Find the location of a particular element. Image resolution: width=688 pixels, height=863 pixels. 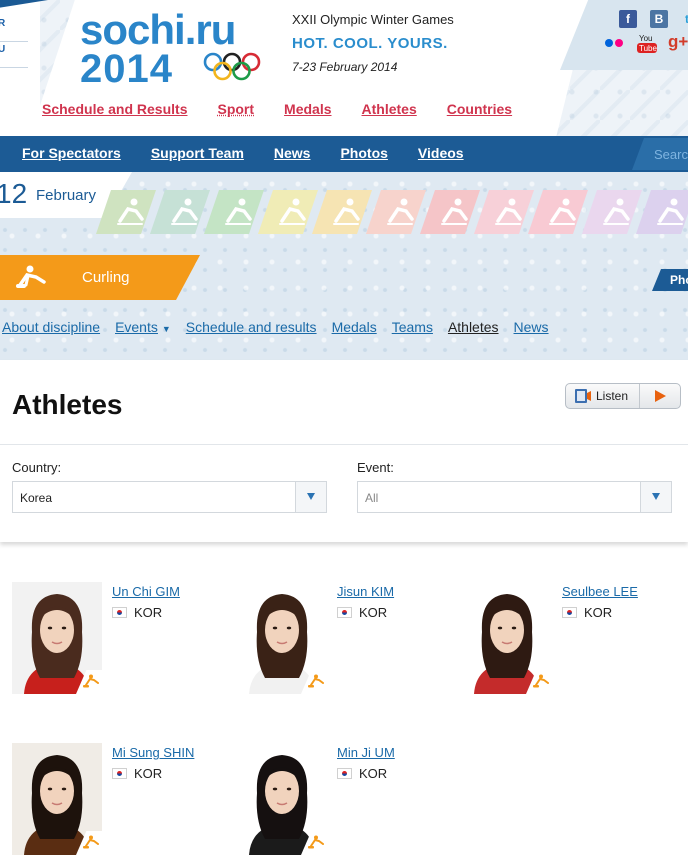

curling-discipline-header: Curling is located at coordinates (100, 277).